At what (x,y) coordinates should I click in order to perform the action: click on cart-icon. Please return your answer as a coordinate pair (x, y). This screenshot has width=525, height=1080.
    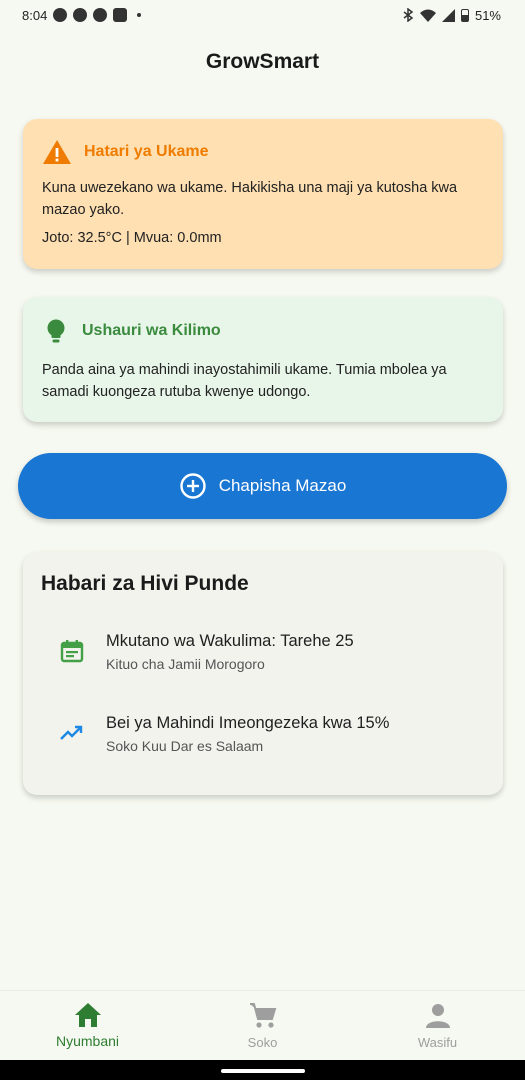
    Looking at the image, I should click on (262, 1015).